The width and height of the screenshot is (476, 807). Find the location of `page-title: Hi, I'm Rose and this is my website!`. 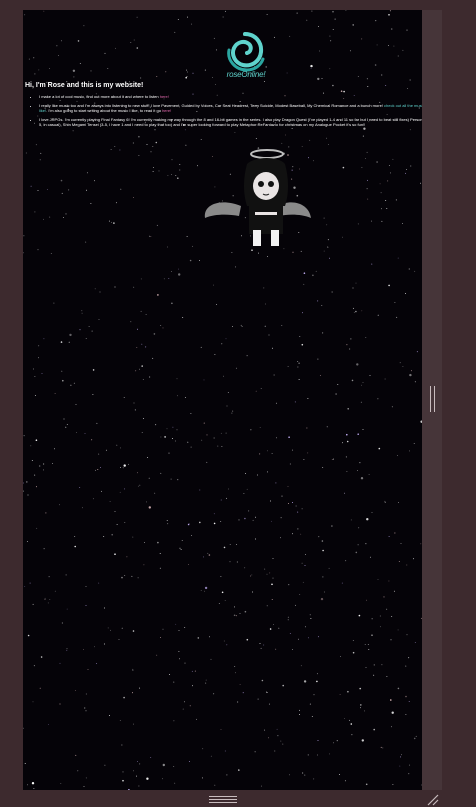

page-title: Hi, I'm Rose and this is my website! is located at coordinates (84, 85).